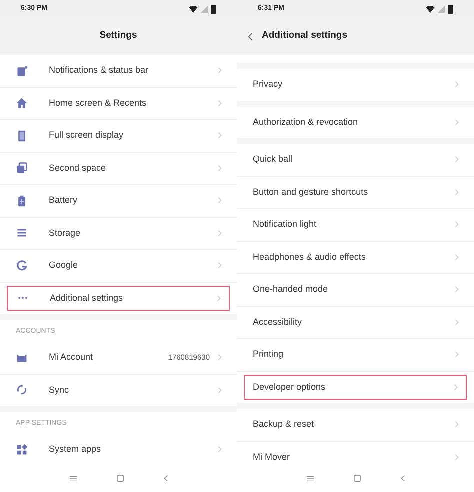 The height and width of the screenshot is (492, 474). Describe the element at coordinates (305, 36) in the screenshot. I see `screen-title: Additional settings` at that location.